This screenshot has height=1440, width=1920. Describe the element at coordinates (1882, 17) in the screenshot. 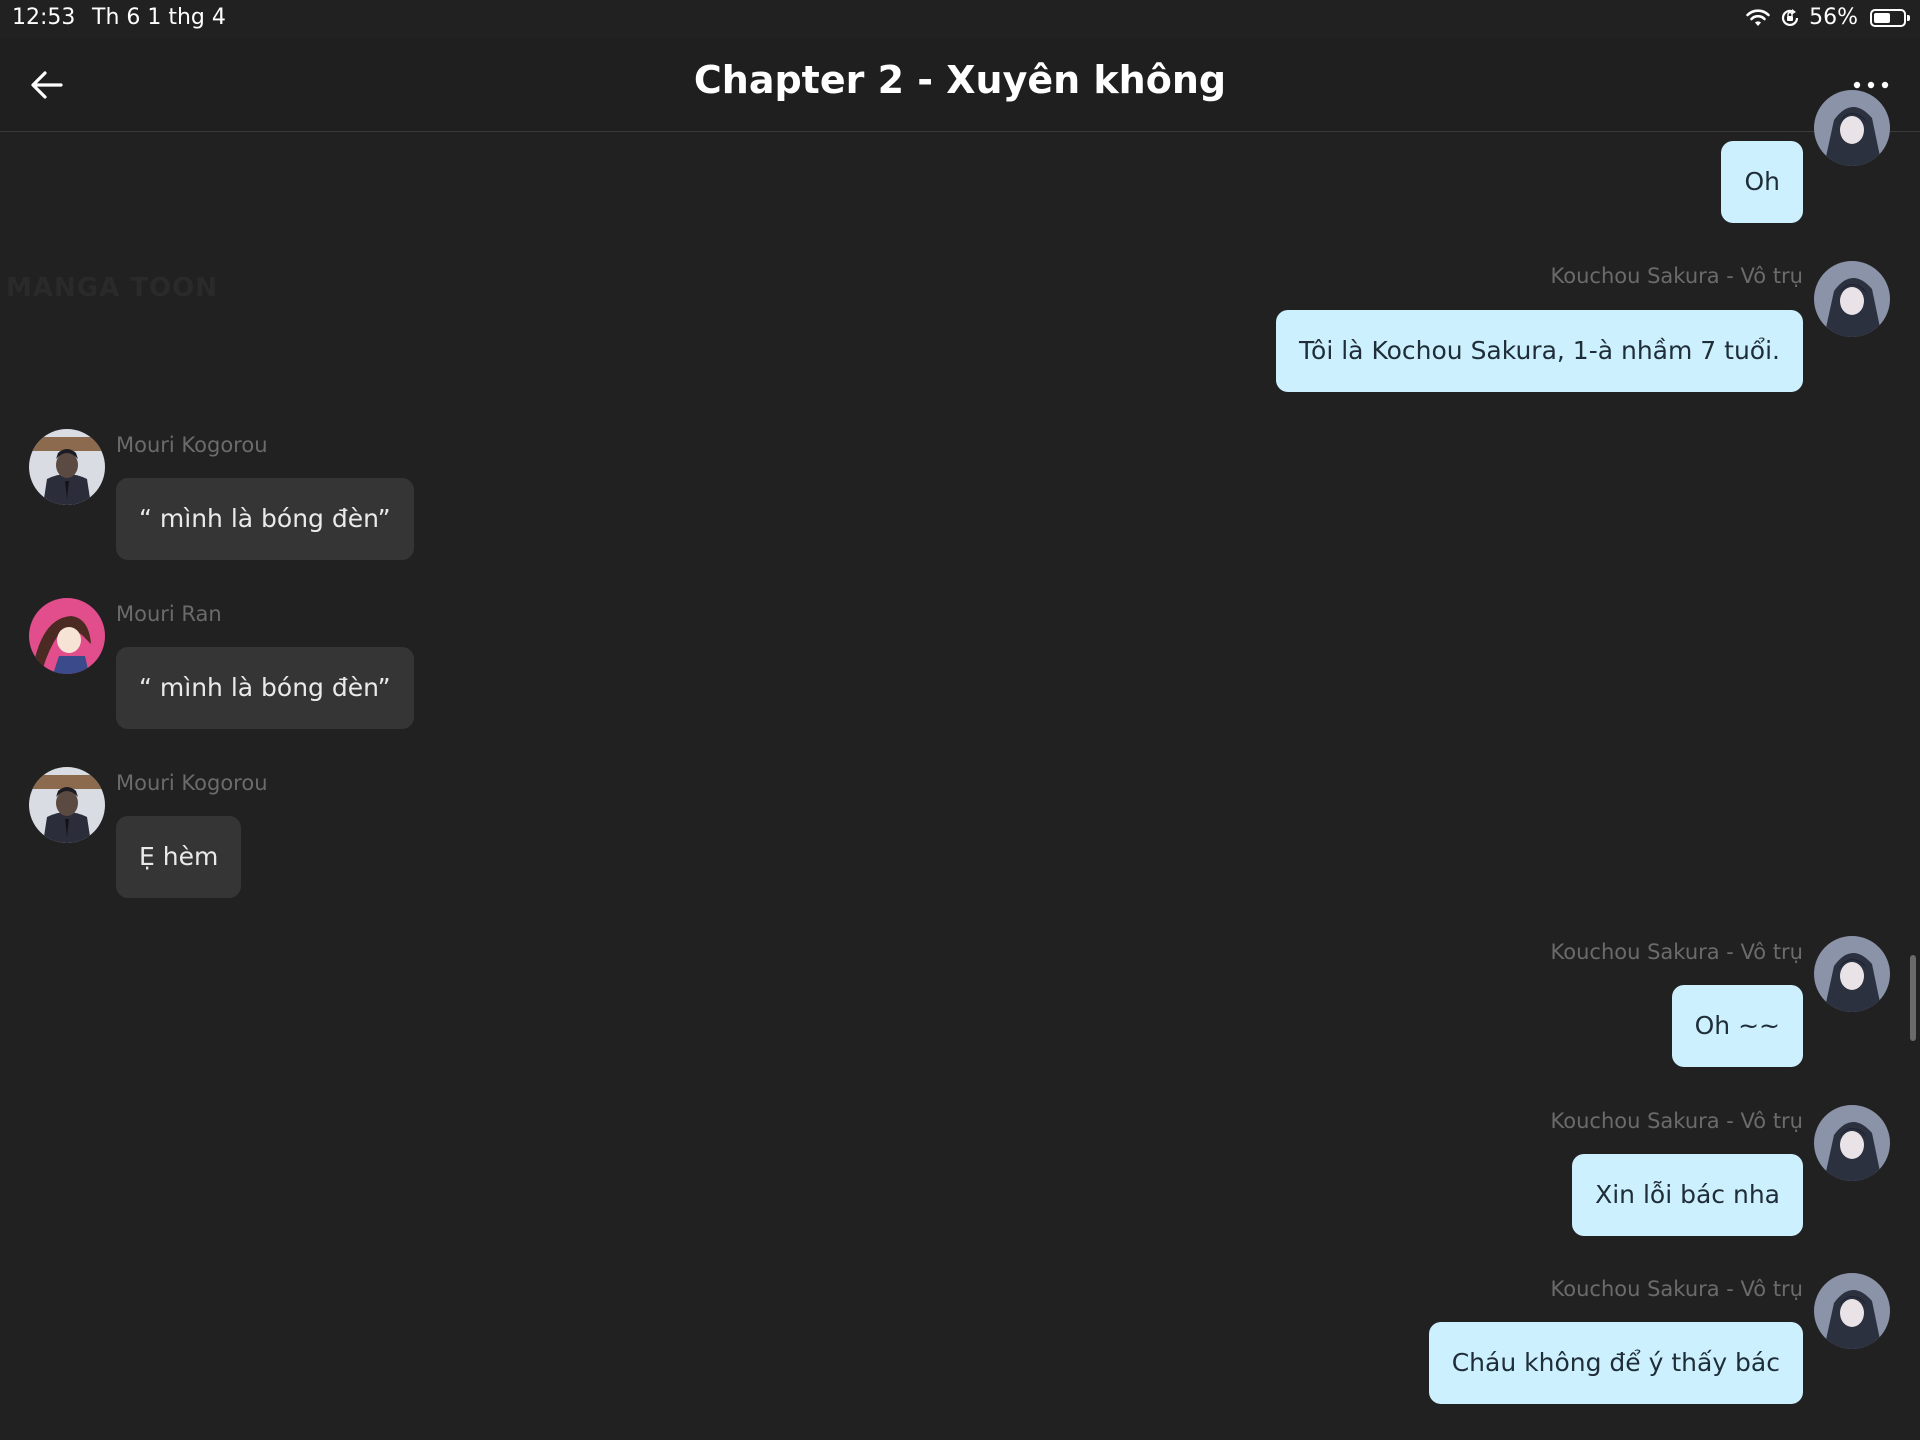

I see `battery-fill` at that location.